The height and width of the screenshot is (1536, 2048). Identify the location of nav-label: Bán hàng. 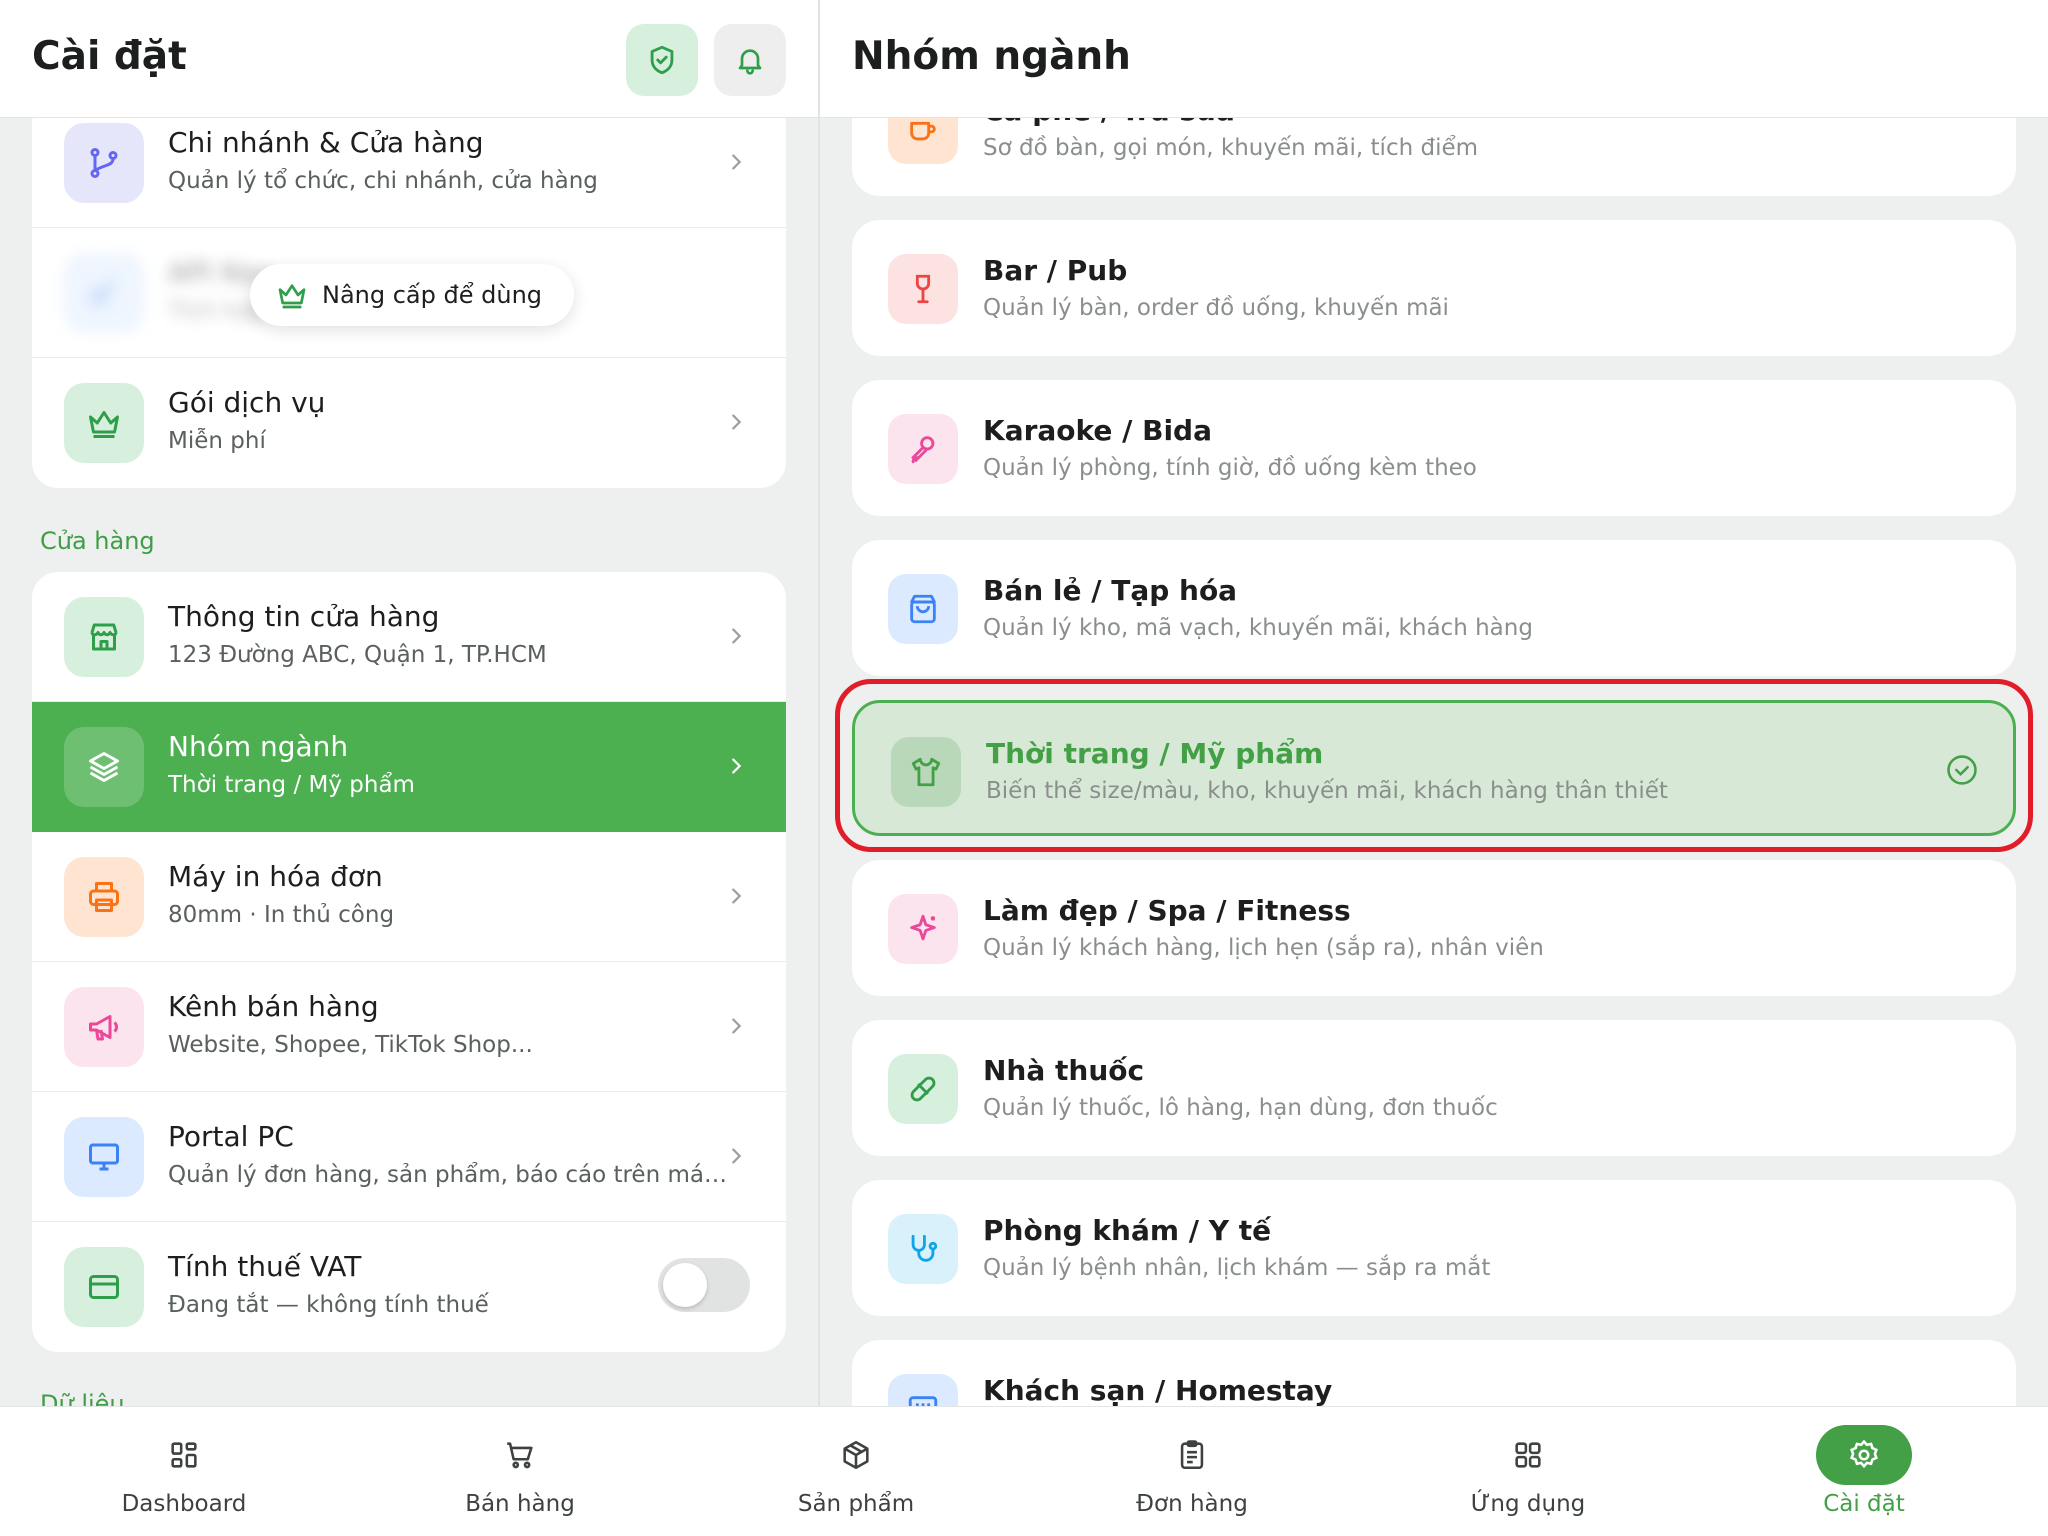
(520, 1504).